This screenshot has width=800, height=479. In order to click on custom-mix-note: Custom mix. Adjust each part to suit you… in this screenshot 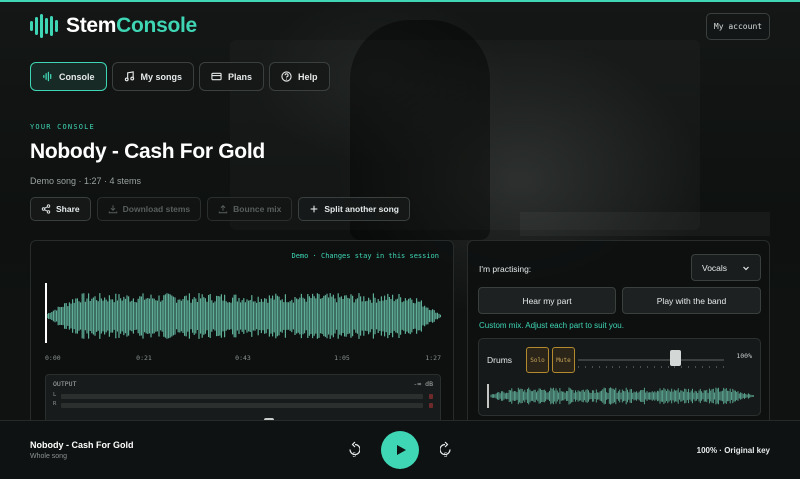, I will do `click(551, 325)`.